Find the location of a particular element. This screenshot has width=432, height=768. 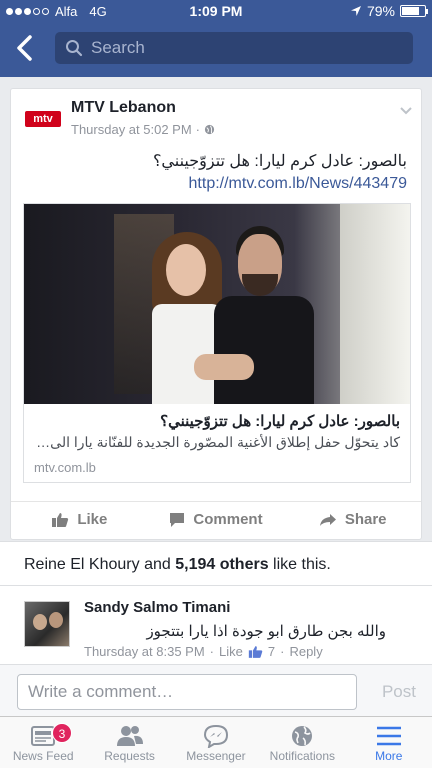

likes-connector: and is located at coordinates (157, 564).